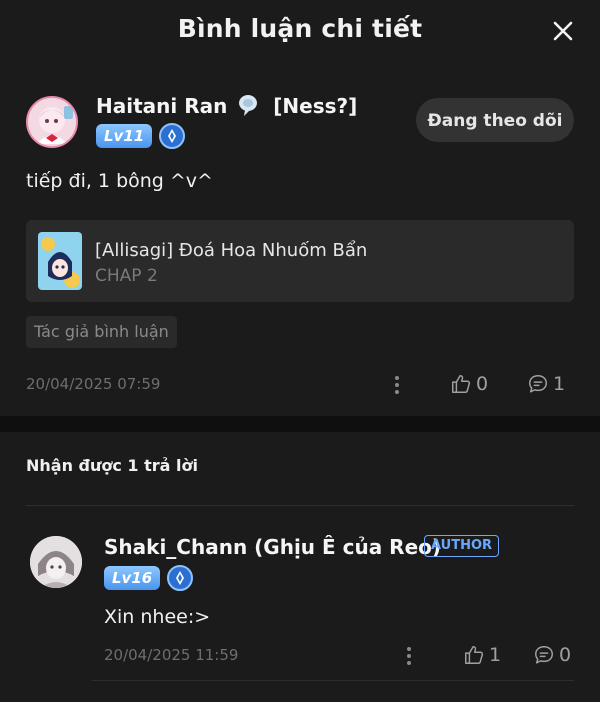 The width and height of the screenshot is (600, 702). Describe the element at coordinates (315, 106) in the screenshot. I see `user-tag: [Ness?]` at that location.